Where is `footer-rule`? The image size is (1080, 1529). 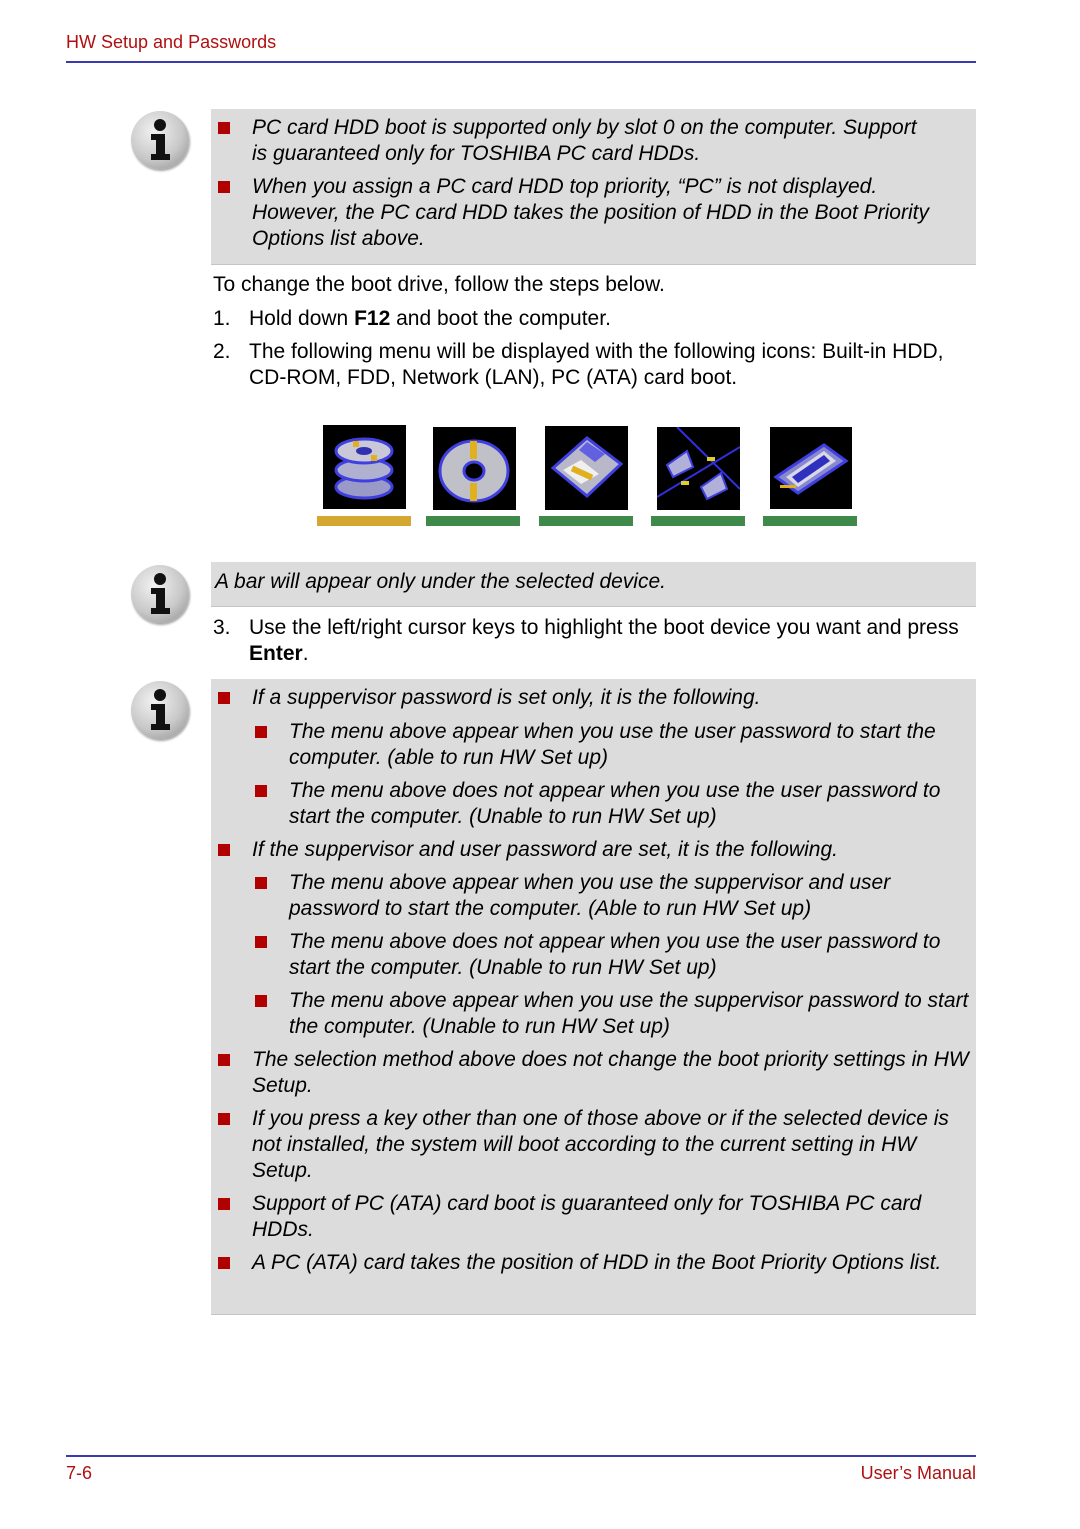 footer-rule is located at coordinates (521, 1456).